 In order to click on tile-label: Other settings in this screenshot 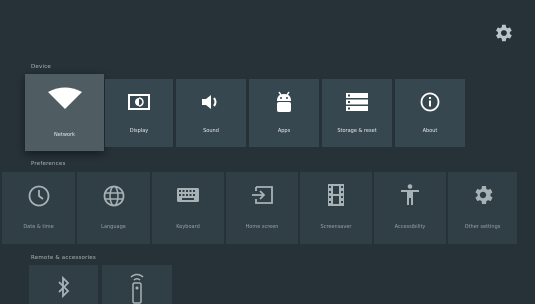, I will do `click(482, 227)`.